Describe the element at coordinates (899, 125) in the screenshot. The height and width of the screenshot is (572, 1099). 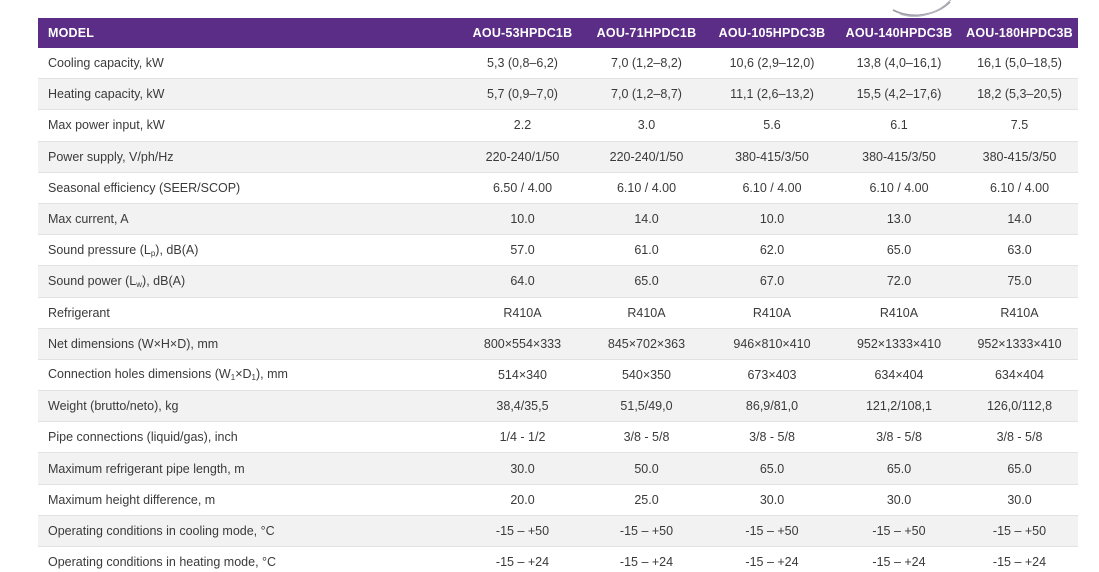
I see `cell-value-model-4: 6.1` at that location.